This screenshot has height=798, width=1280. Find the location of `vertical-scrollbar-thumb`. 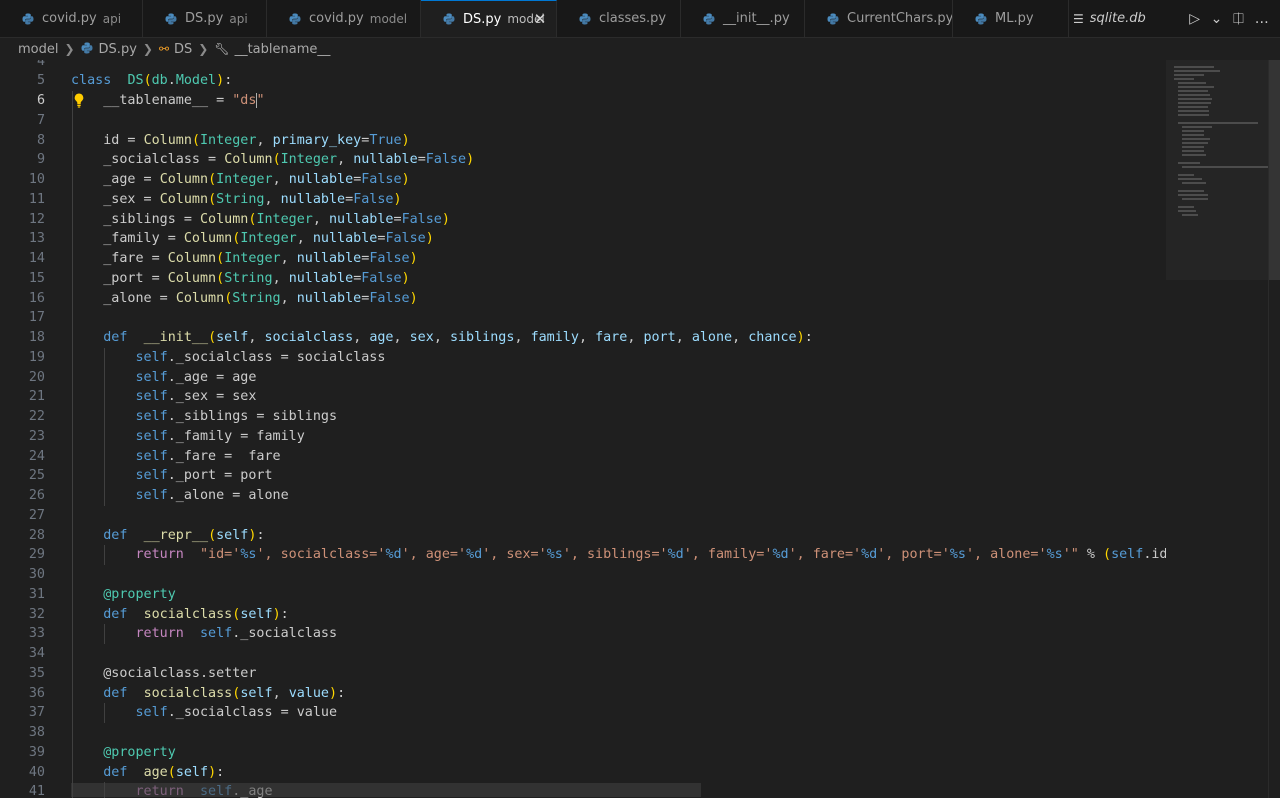

vertical-scrollbar-thumb is located at coordinates (1274, 170).